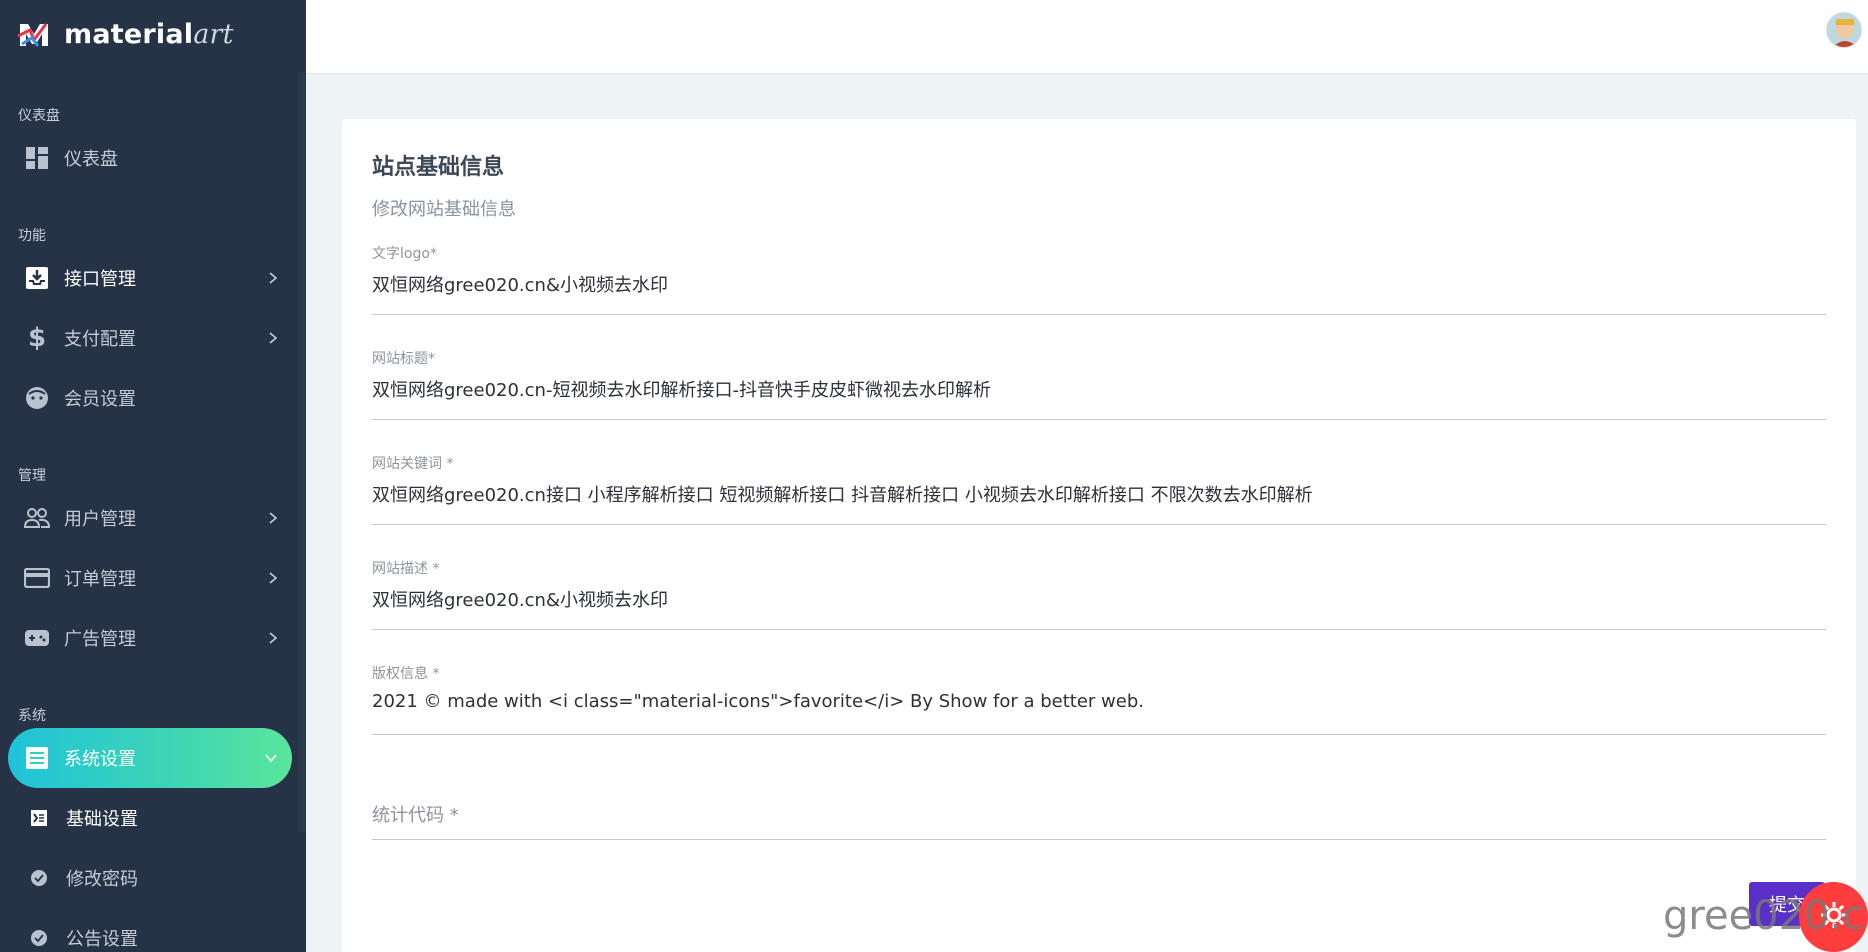 The image size is (1868, 952). What do you see at coordinates (39, 818) in the screenshot?
I see `indent-icon` at bounding box center [39, 818].